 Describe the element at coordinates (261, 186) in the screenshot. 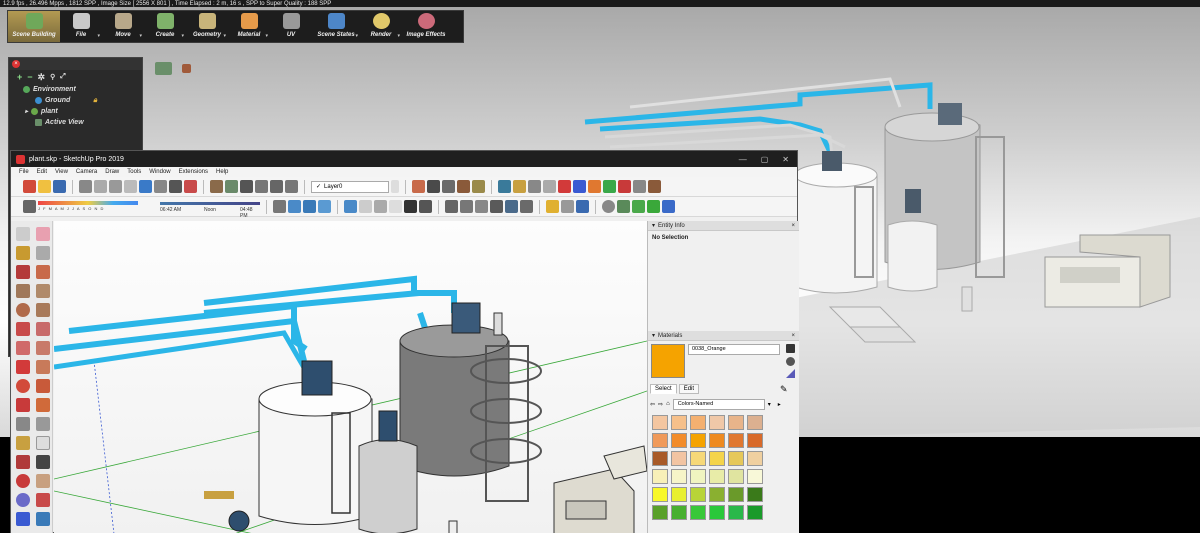

I see `right-view-icon` at that location.